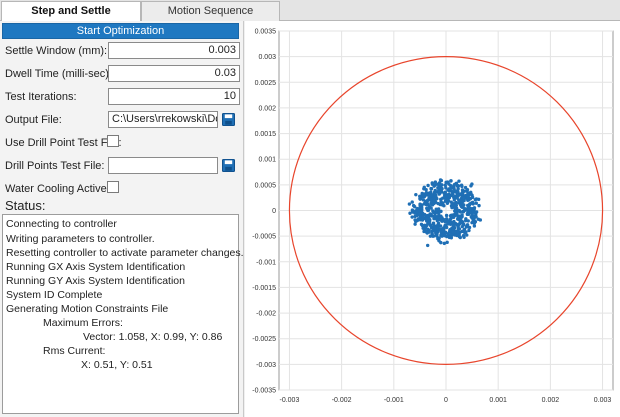  I want to click on status-title: Status:, so click(25, 205).